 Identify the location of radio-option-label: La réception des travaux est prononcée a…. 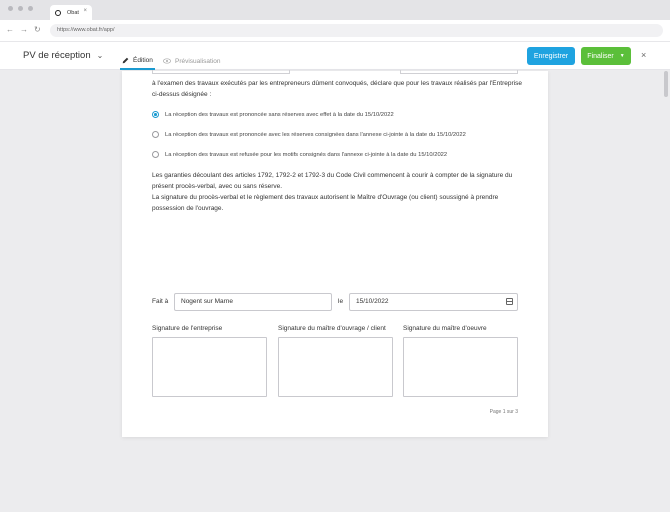
(315, 134).